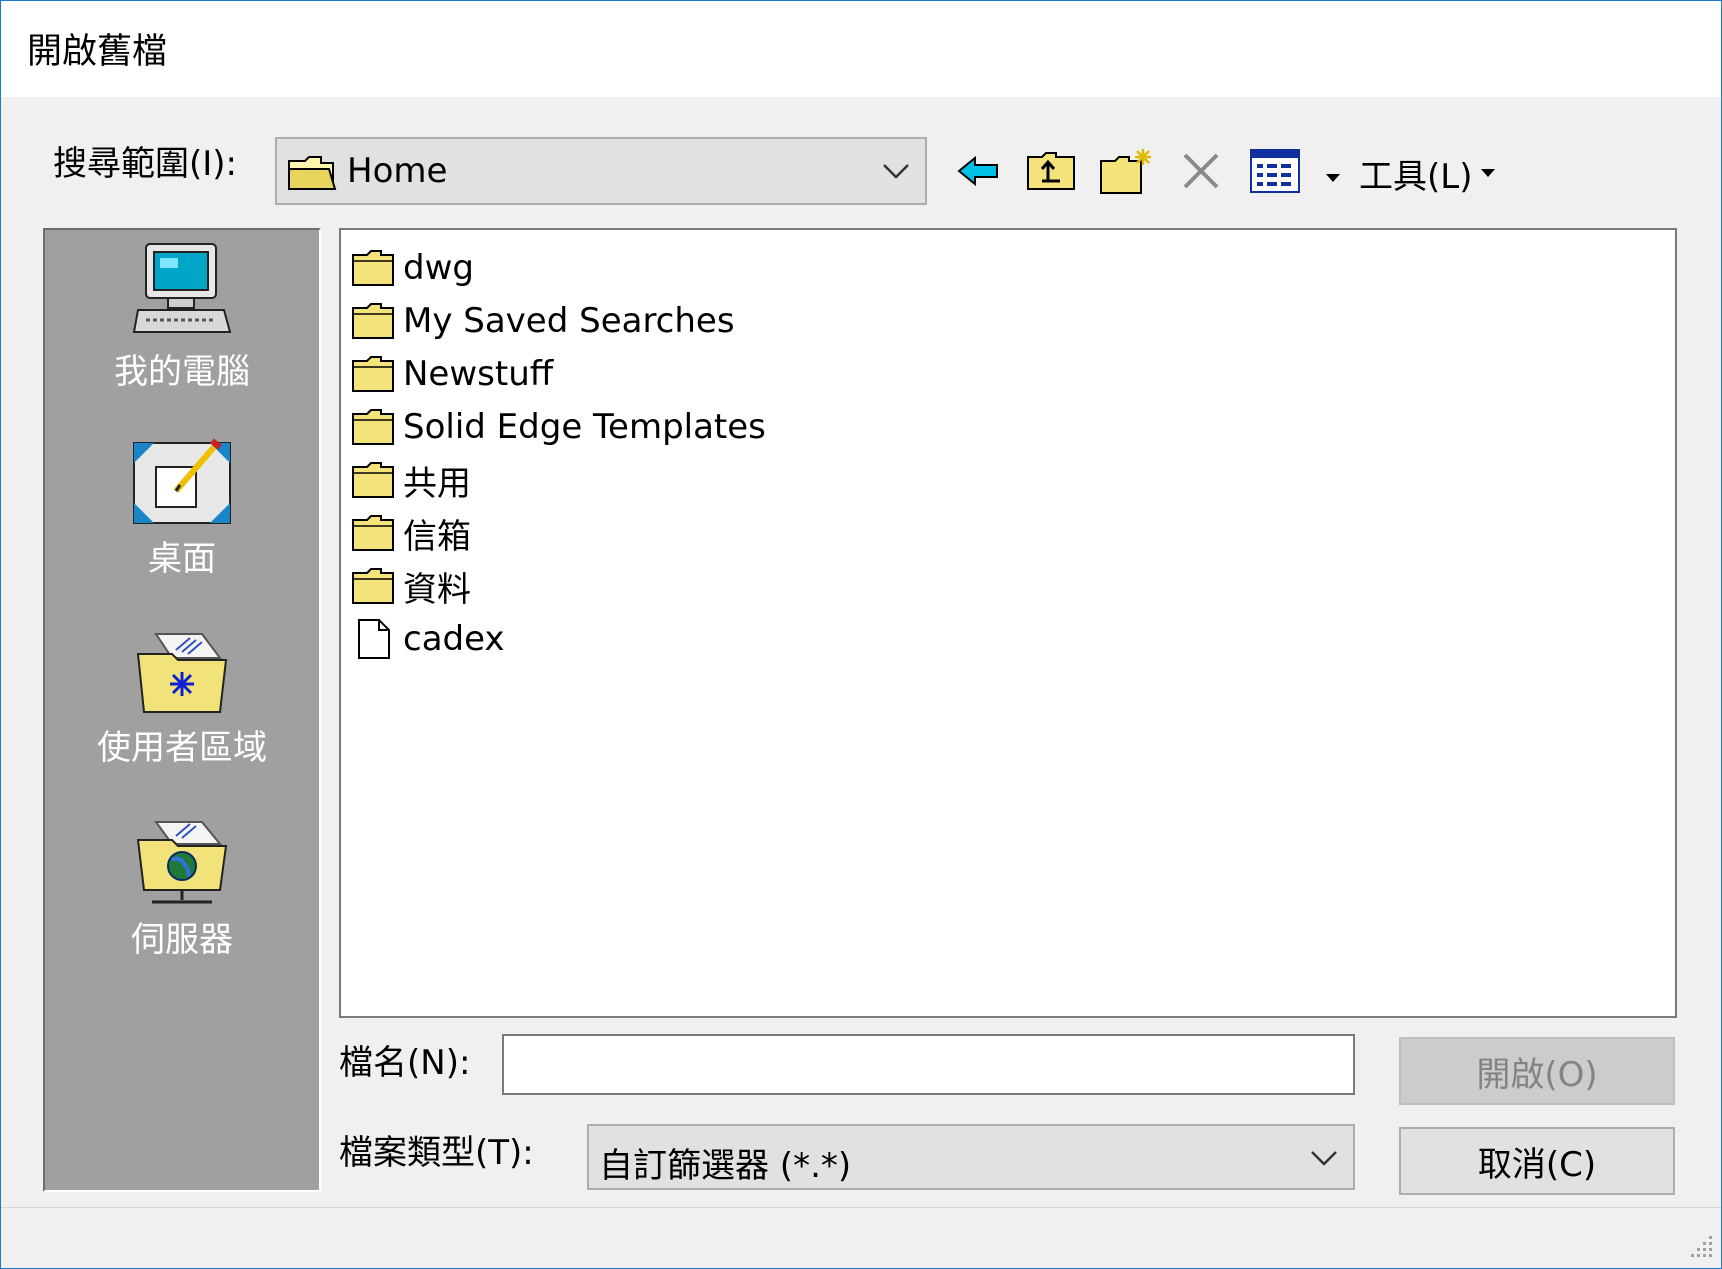 This screenshot has width=1722, height=1269. I want to click on new-folder-icon, so click(1125, 171).